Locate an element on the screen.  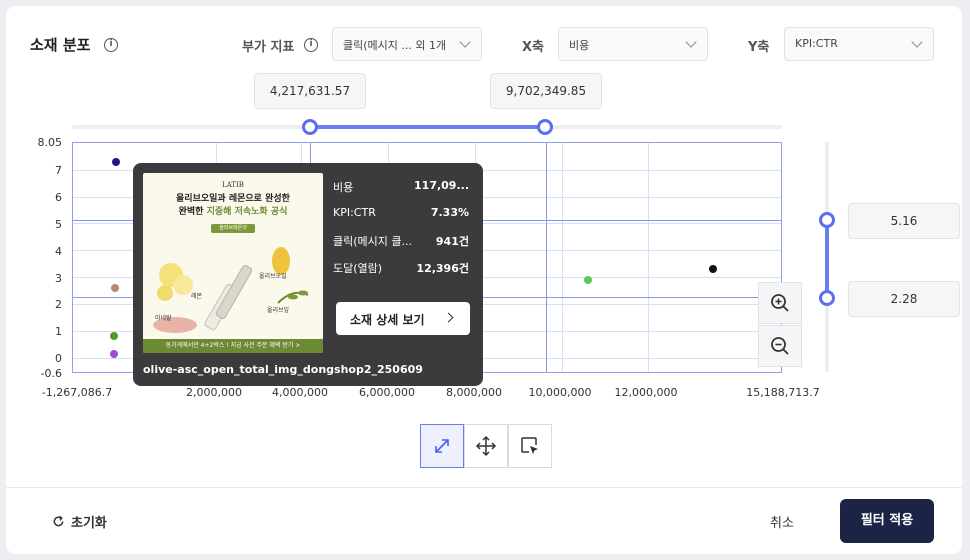
cancel-button: 취소 is located at coordinates (782, 521).